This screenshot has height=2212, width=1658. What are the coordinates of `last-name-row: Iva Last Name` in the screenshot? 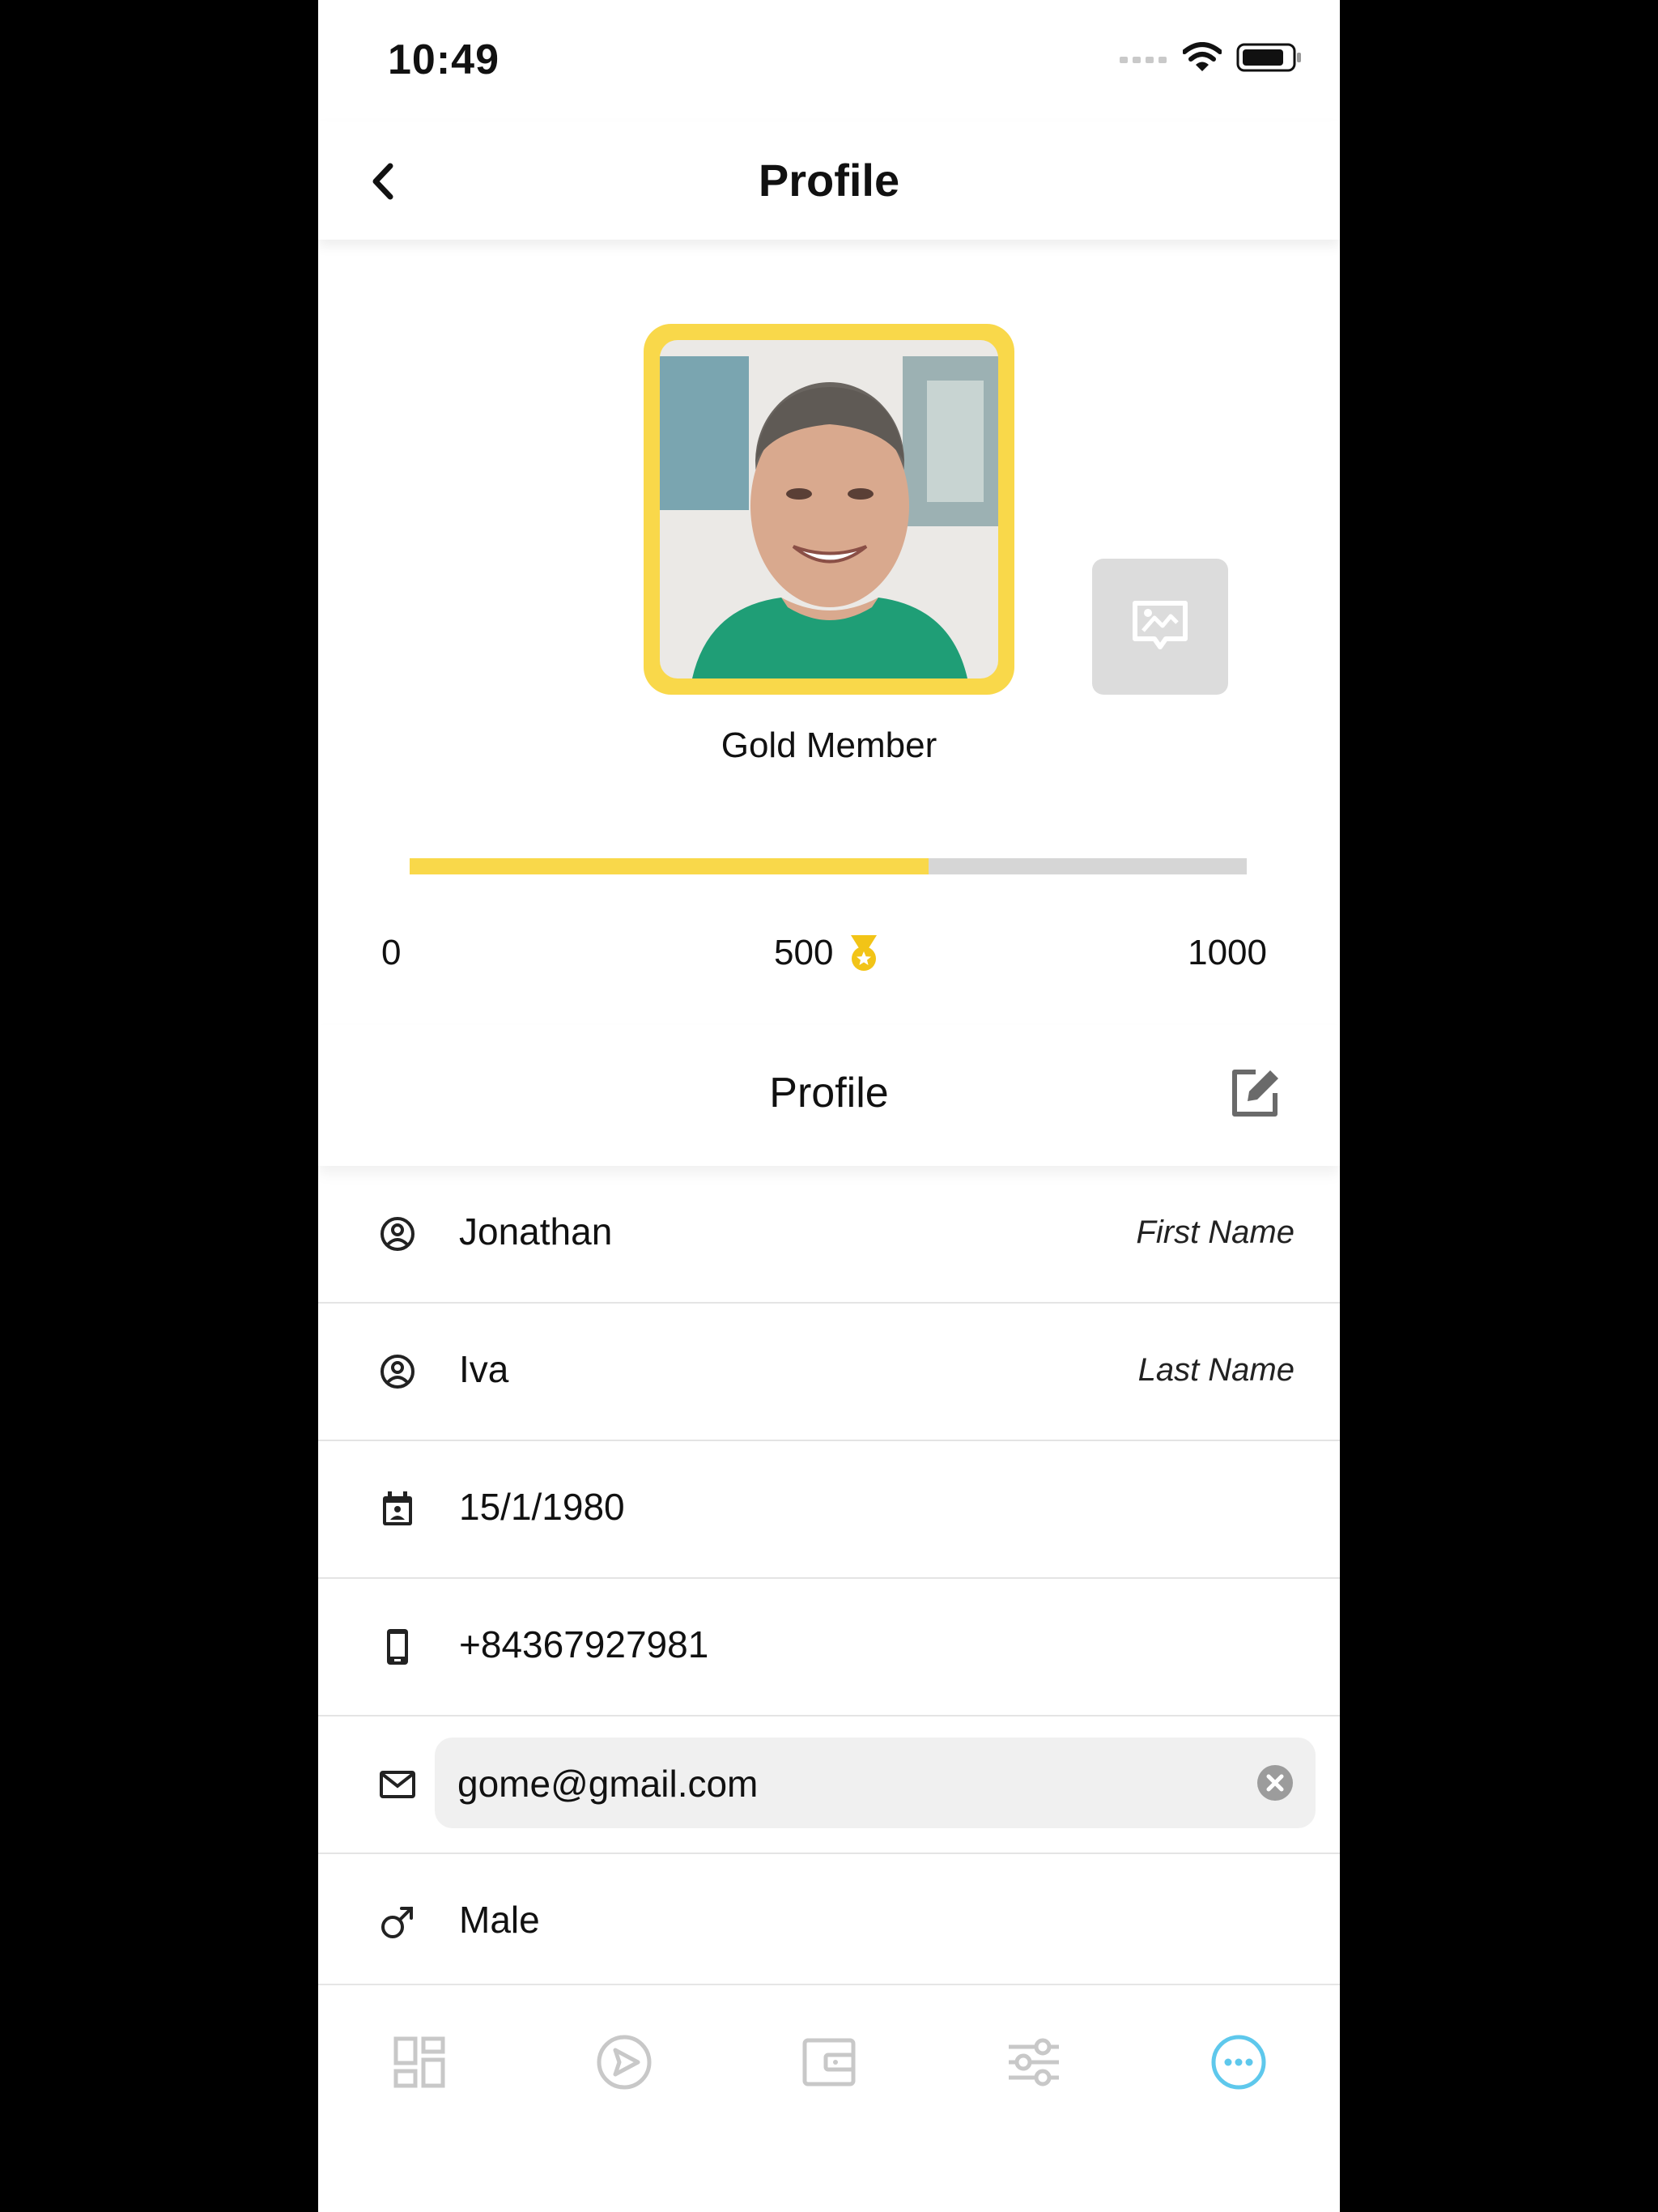 It's located at (829, 1372).